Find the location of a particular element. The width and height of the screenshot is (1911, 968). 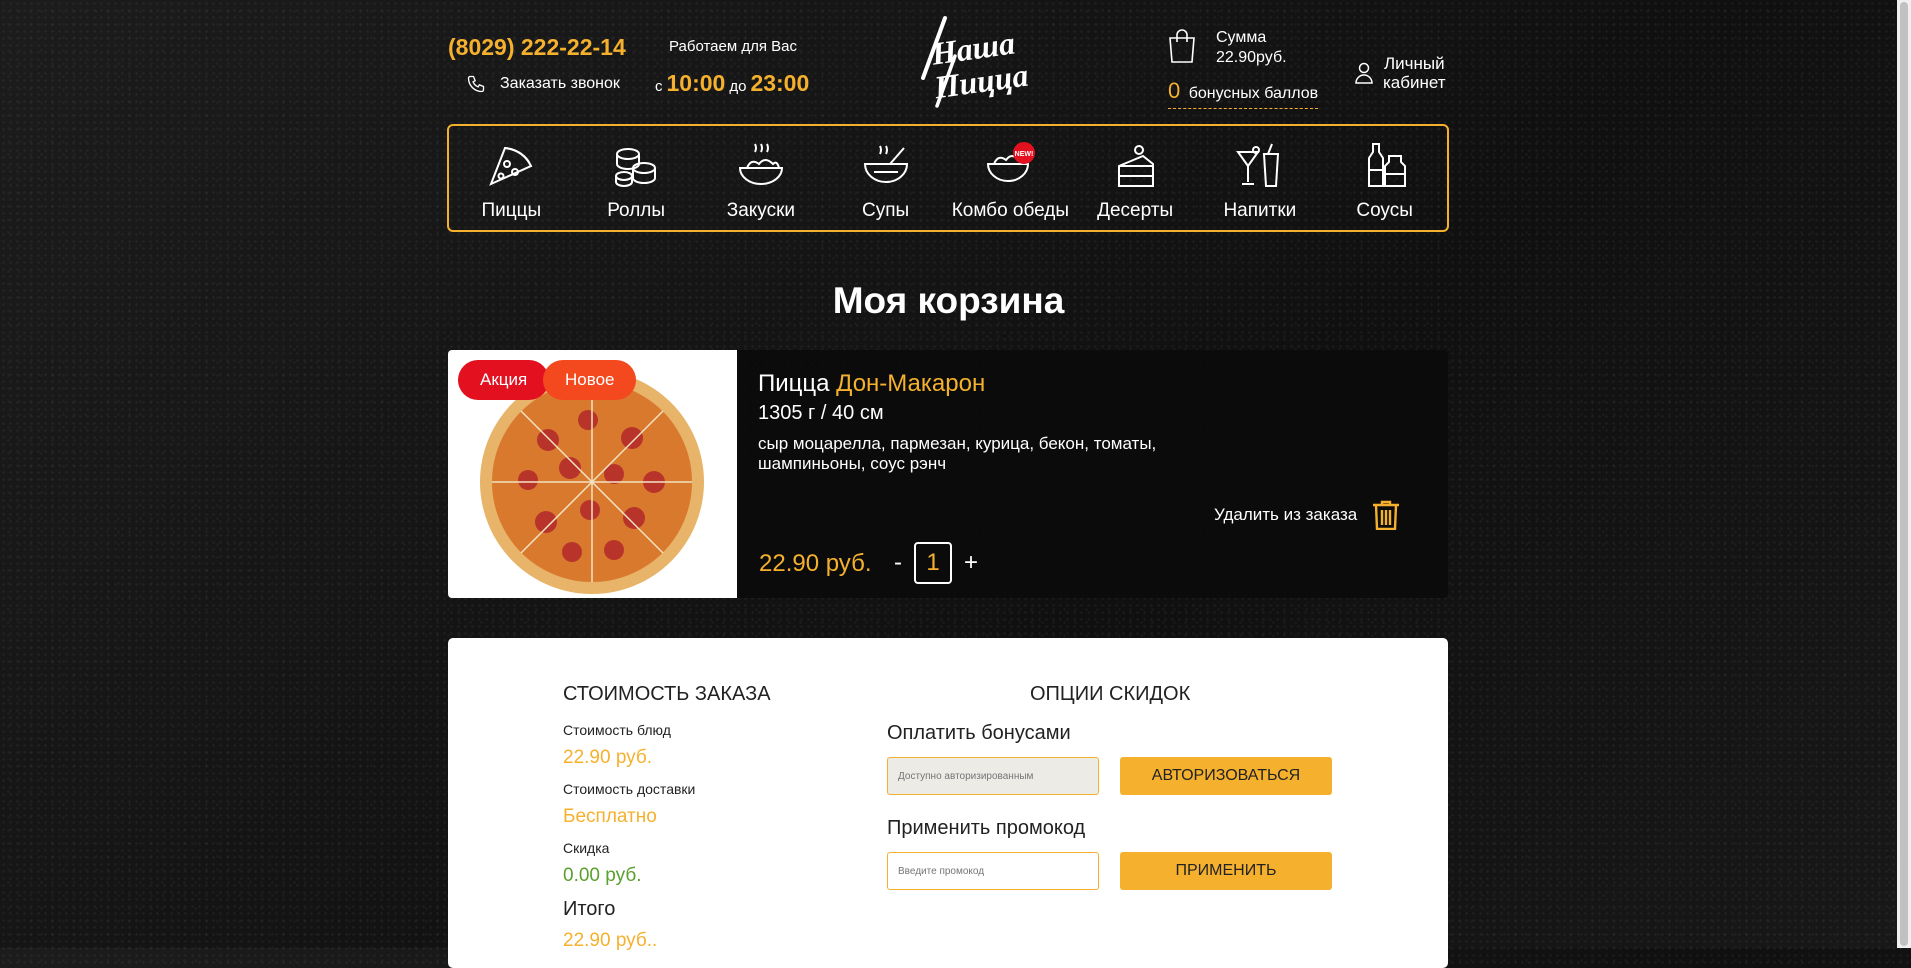

discount-value: 0.00 руб. is located at coordinates (602, 875).